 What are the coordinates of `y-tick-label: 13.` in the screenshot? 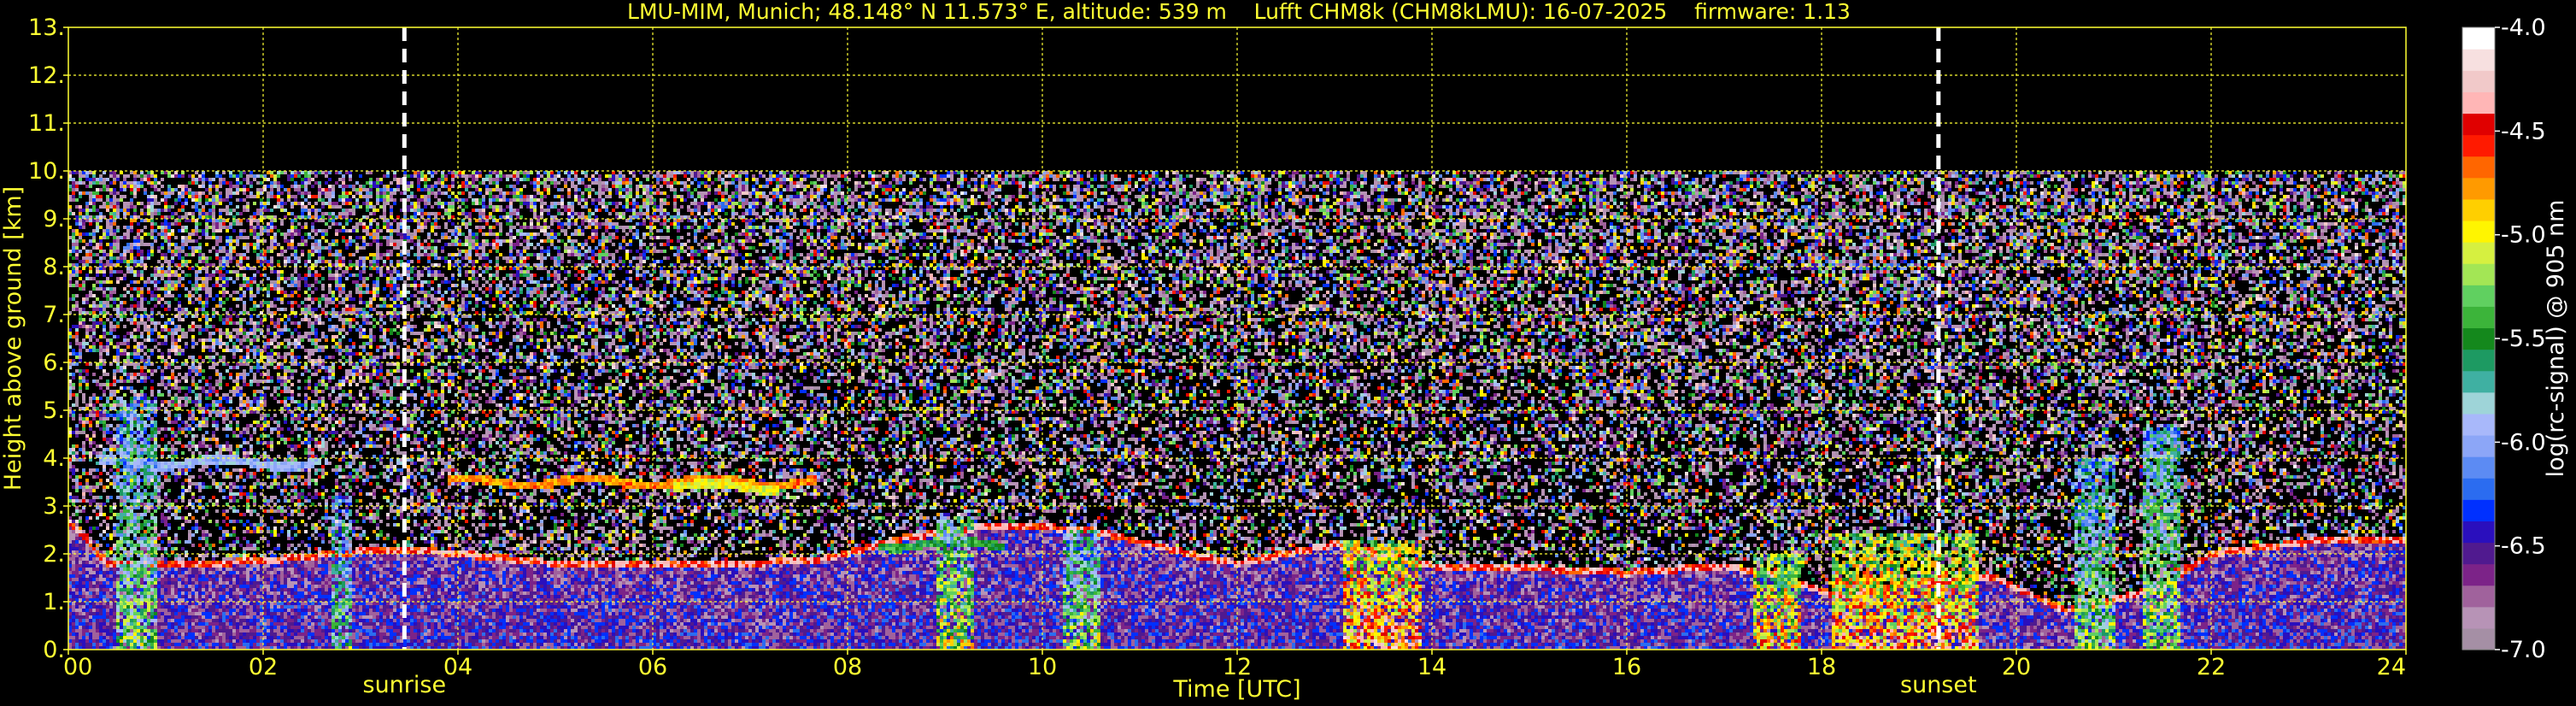 It's located at (46, 28).